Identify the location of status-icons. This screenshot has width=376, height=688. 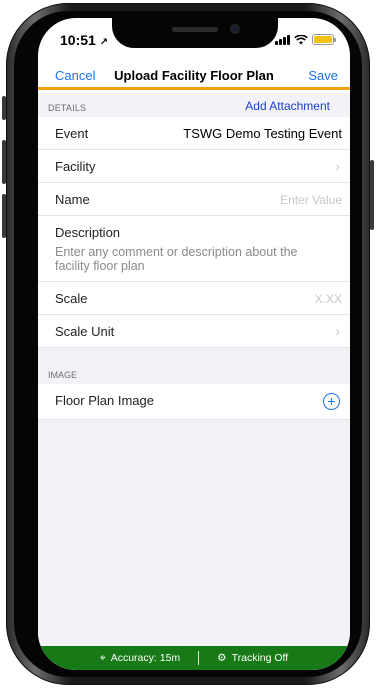
(305, 39).